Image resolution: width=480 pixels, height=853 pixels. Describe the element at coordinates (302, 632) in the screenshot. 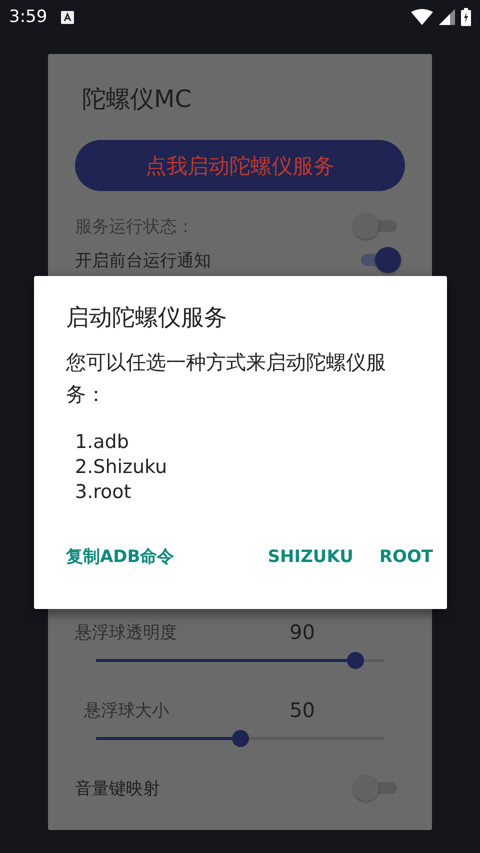

I see `slider-value: 90` at that location.